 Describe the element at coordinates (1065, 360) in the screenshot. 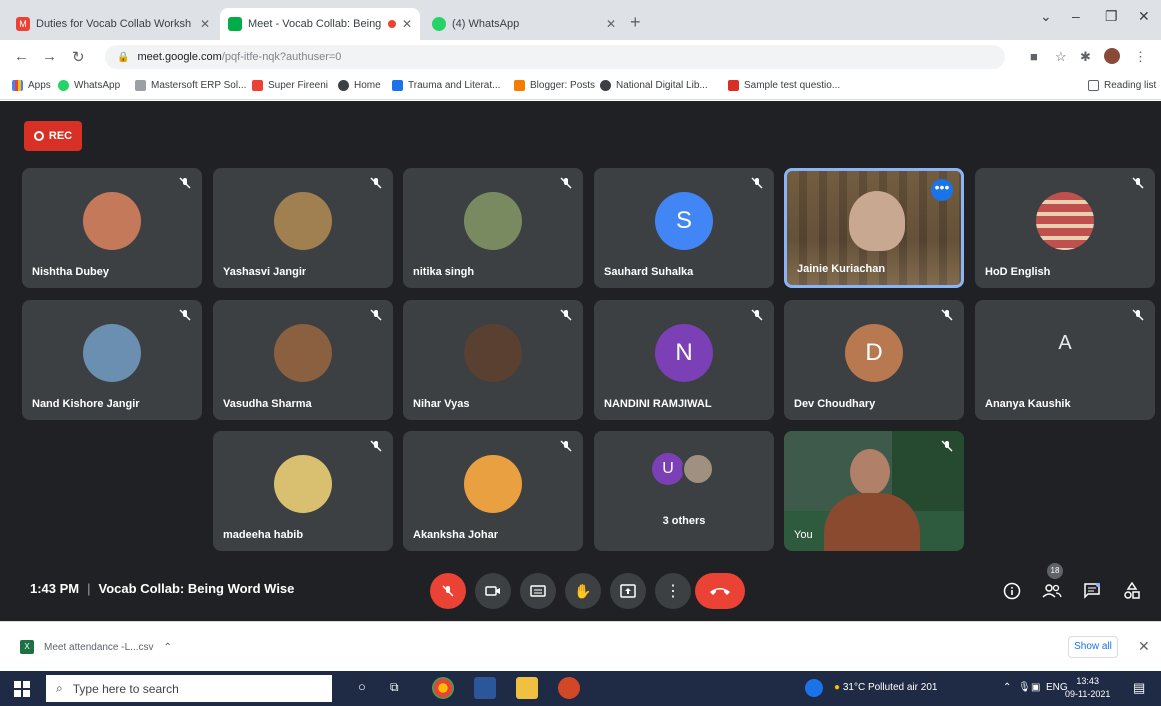

I see `participant-tile: A Ananya Kaushik` at that location.